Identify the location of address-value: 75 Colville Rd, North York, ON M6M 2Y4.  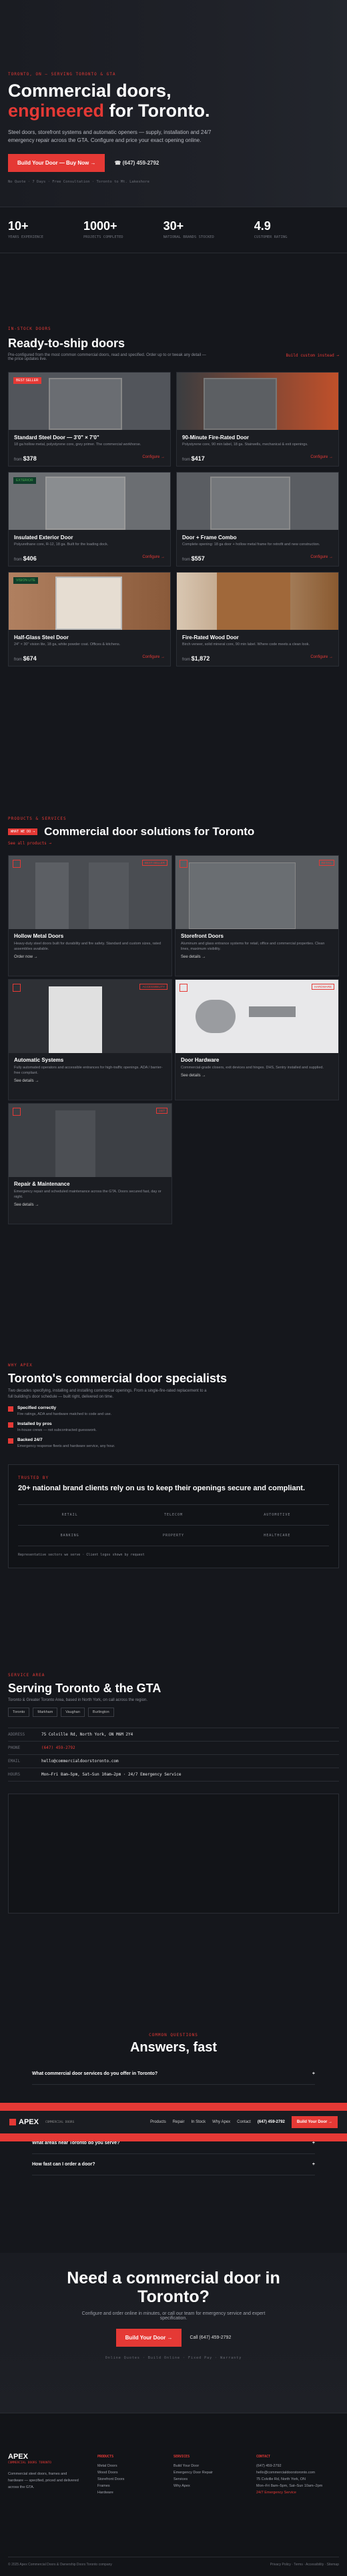
(87, 1735).